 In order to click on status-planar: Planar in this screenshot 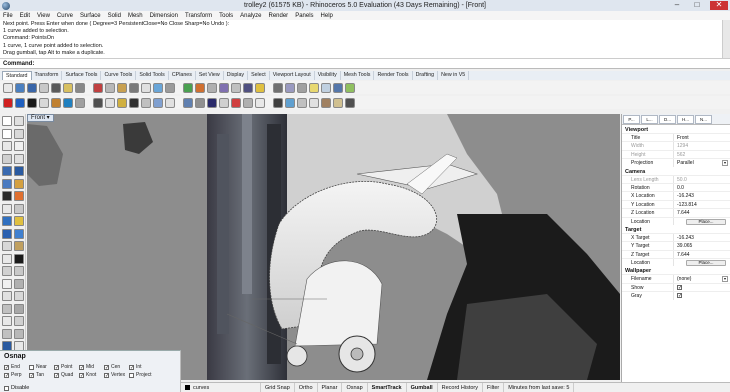, I will do `click(330, 387)`.